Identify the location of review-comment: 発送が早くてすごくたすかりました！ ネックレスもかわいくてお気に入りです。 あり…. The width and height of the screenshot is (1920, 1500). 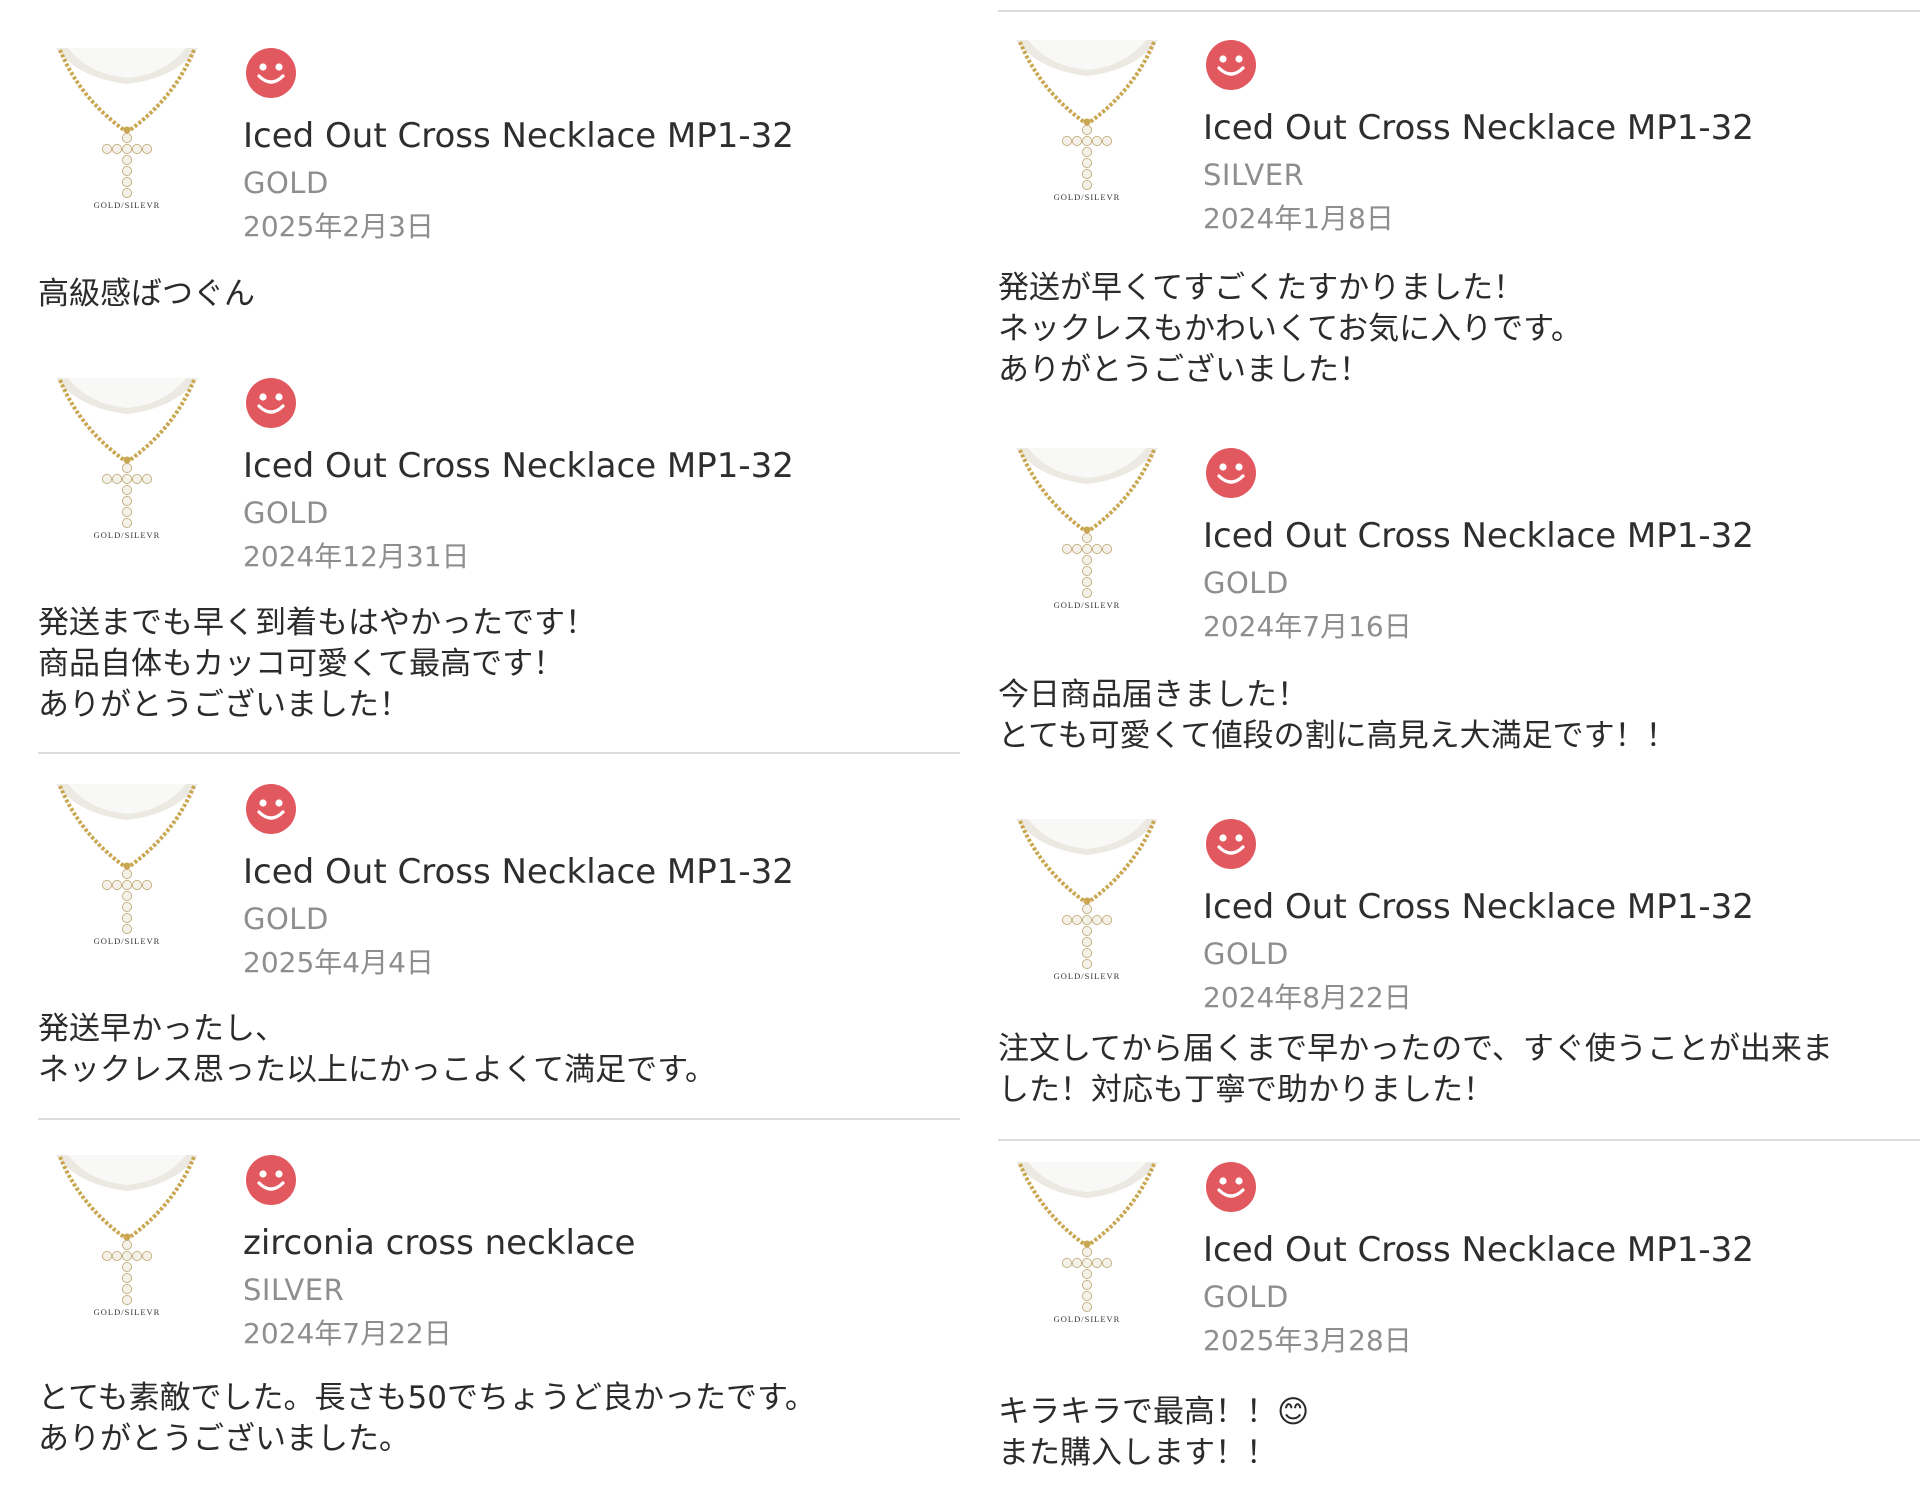
(1290, 329).